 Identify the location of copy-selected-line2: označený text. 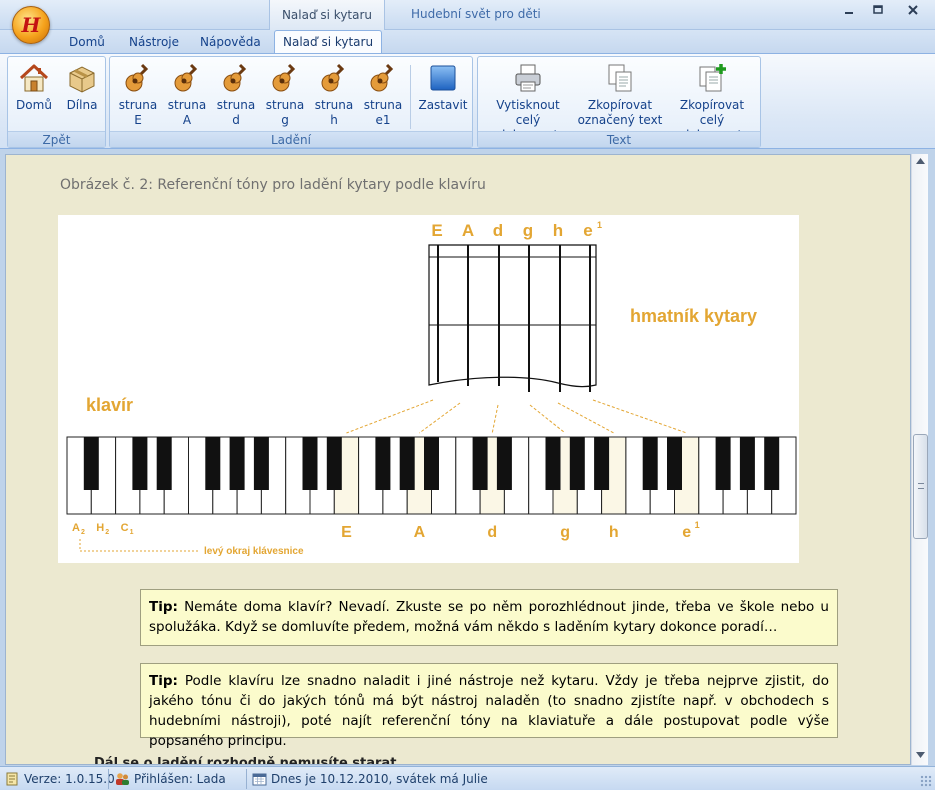
(620, 120).